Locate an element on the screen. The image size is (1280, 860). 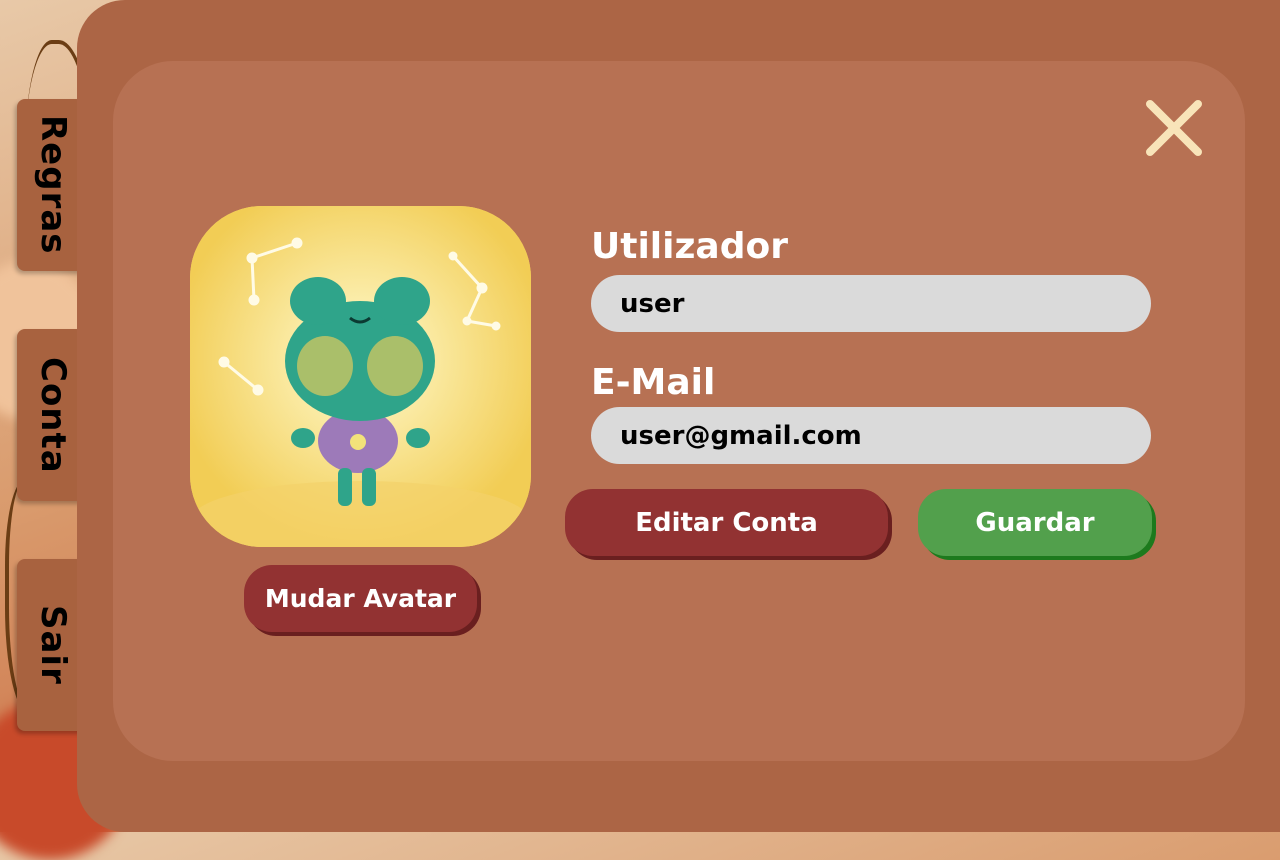
change-avatar-label: Mudar Avatar is located at coordinates (360, 598).